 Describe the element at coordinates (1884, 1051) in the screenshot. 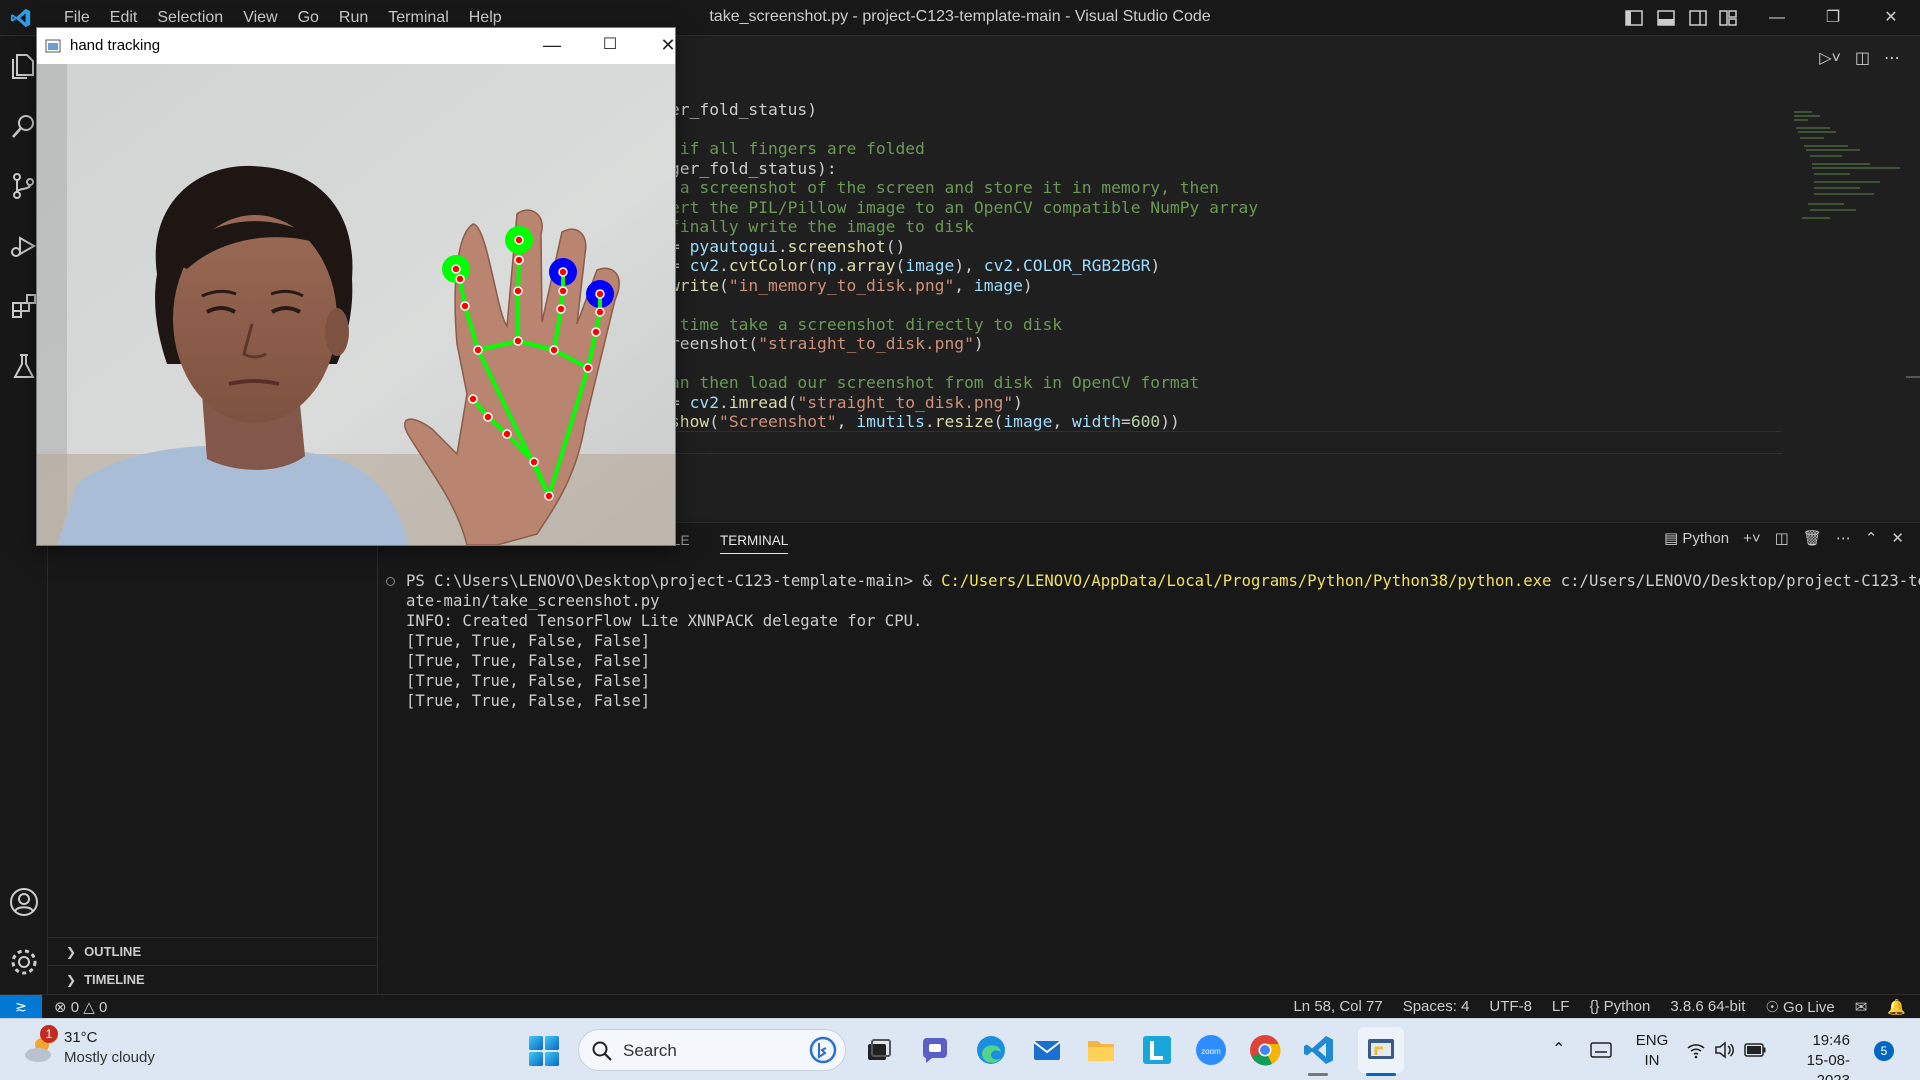

I see `notification-count-badge: 5` at that location.